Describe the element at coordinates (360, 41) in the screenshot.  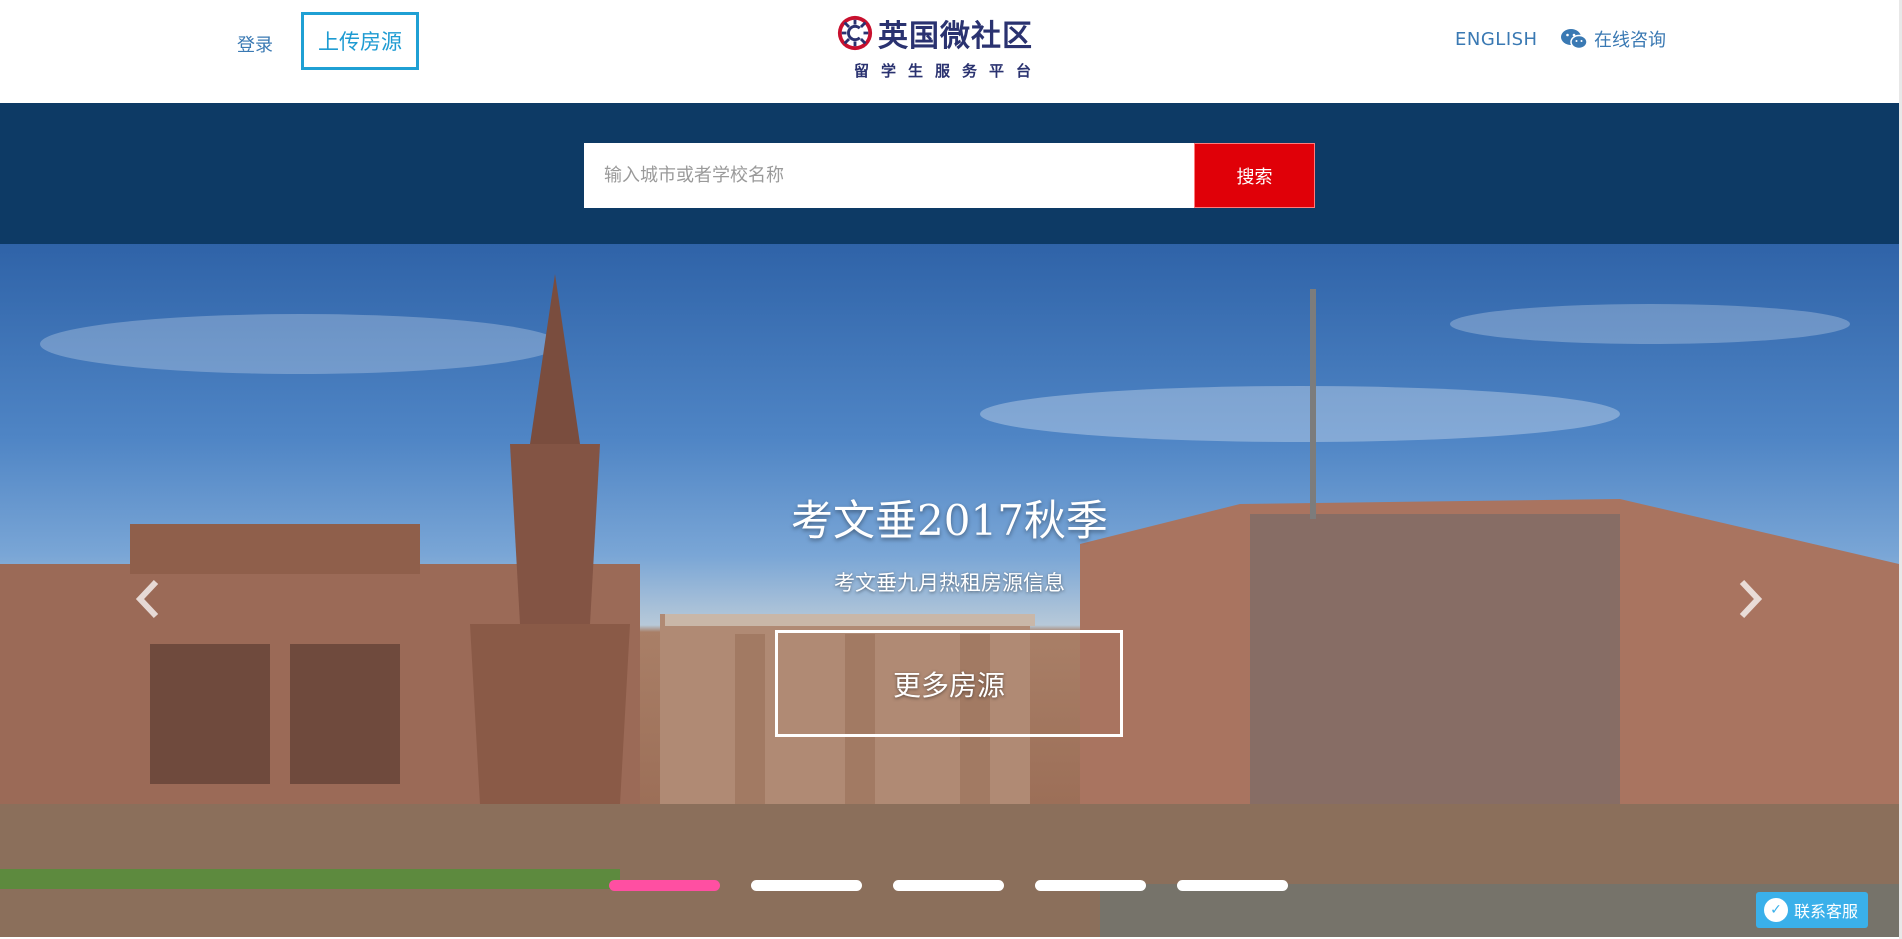
I see `upload-listing-button: 上传房源` at that location.